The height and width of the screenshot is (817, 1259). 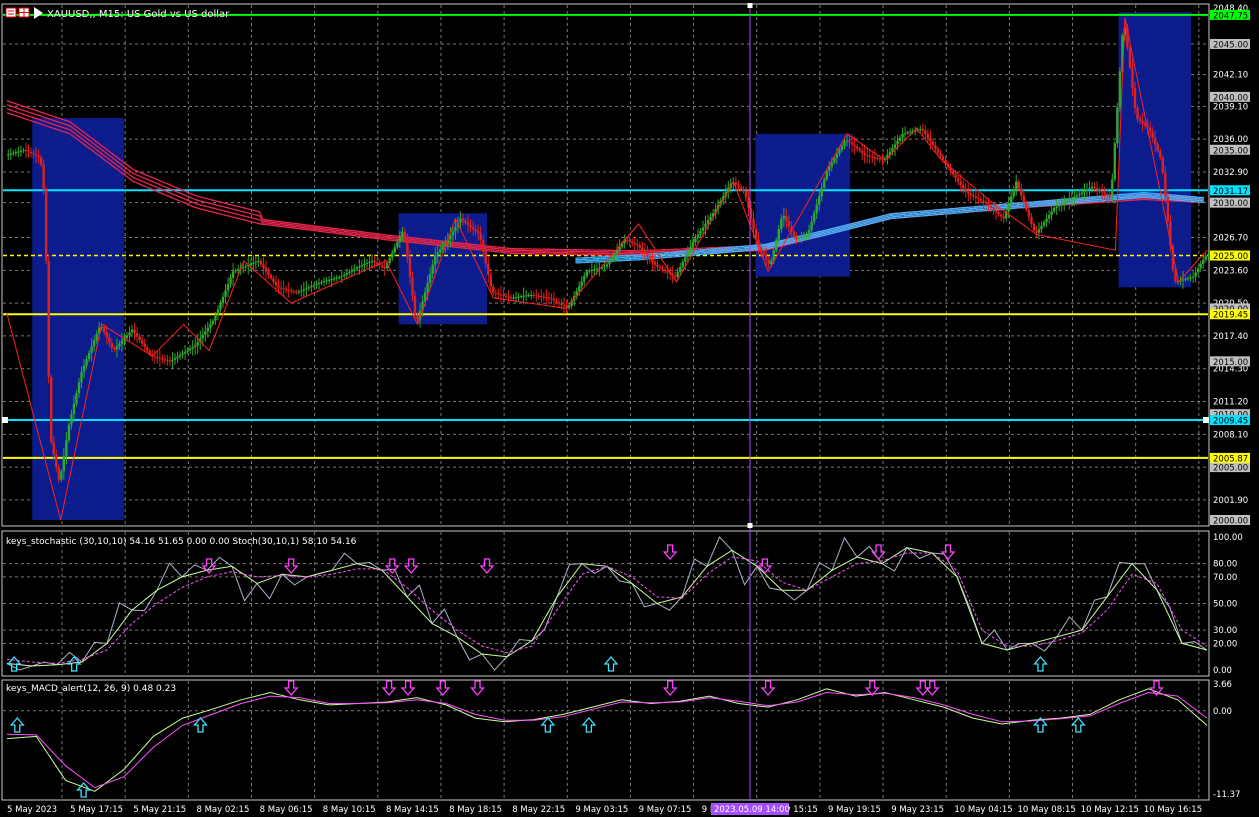 I want to click on stoch-axis-label: 0.00, so click(x=1222, y=671).